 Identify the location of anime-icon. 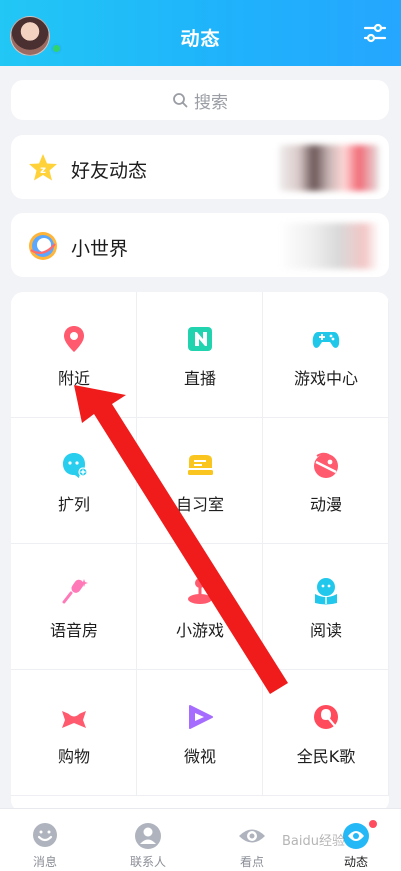
(326, 465).